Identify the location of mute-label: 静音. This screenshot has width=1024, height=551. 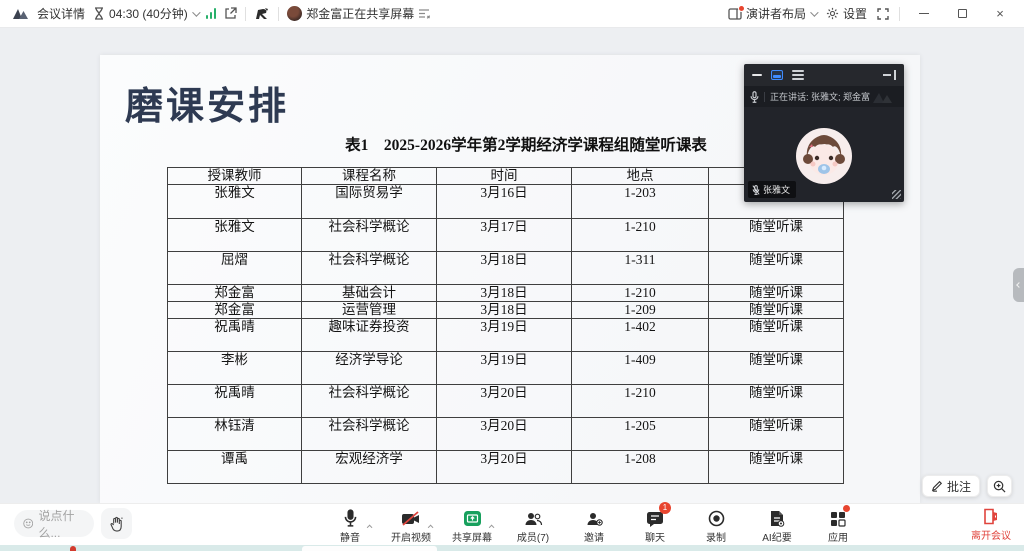
(350, 538).